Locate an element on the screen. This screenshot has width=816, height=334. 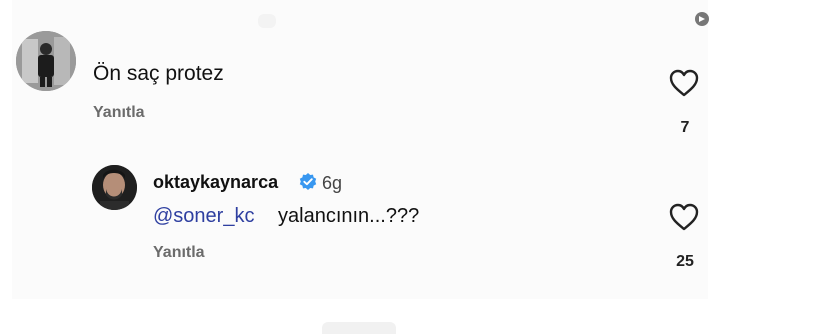
reply-username: oktaykaynarca is located at coordinates (215, 182).